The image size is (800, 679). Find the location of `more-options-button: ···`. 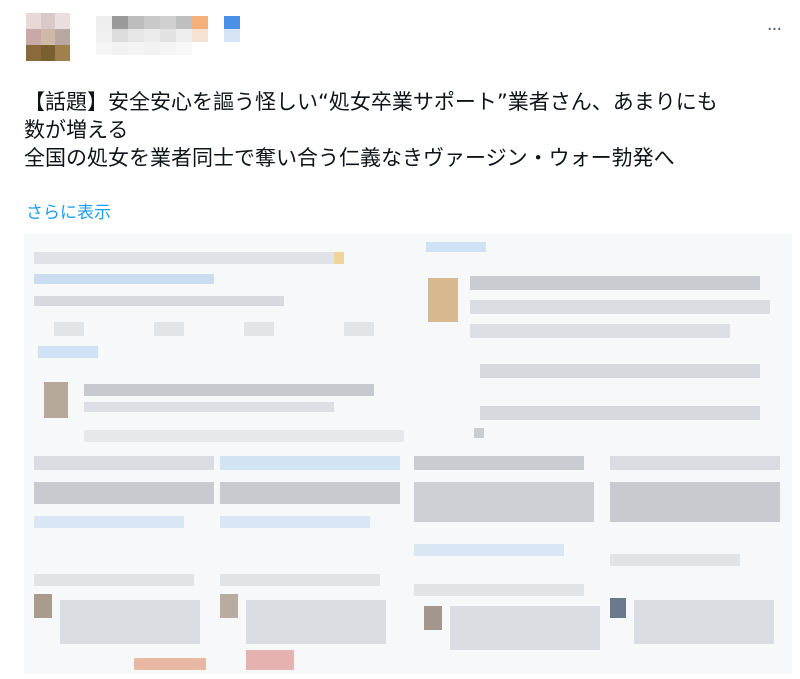

more-options-button: ··· is located at coordinates (774, 30).